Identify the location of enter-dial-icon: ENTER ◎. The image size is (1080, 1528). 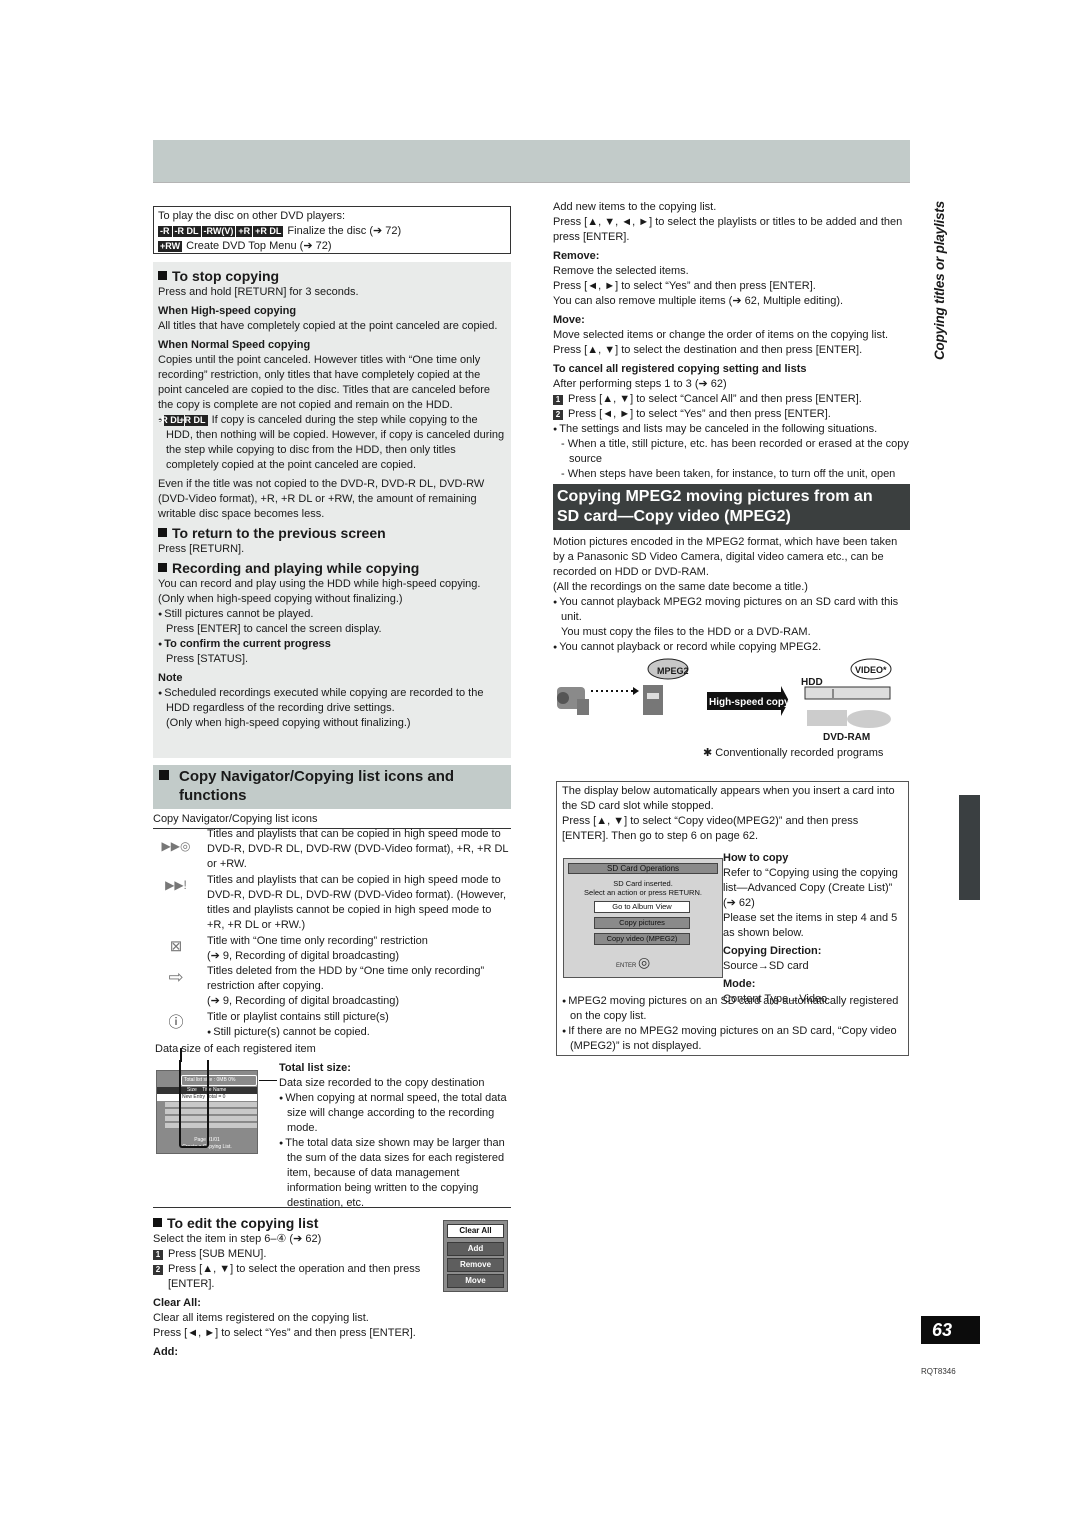
(633, 962).